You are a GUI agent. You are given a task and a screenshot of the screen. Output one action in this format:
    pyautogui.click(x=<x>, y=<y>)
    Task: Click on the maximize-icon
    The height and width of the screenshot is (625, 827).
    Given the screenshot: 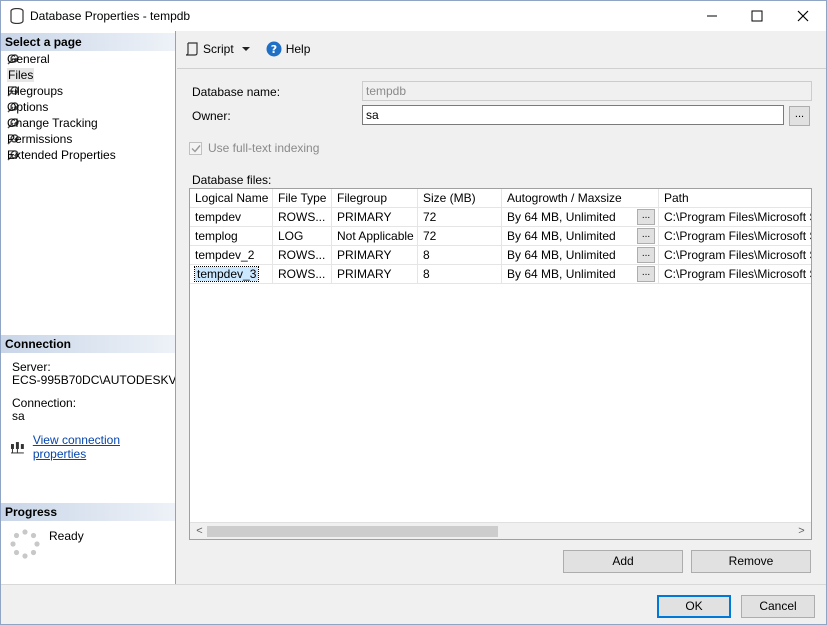 What is the action you would take?
    pyautogui.click(x=757, y=16)
    